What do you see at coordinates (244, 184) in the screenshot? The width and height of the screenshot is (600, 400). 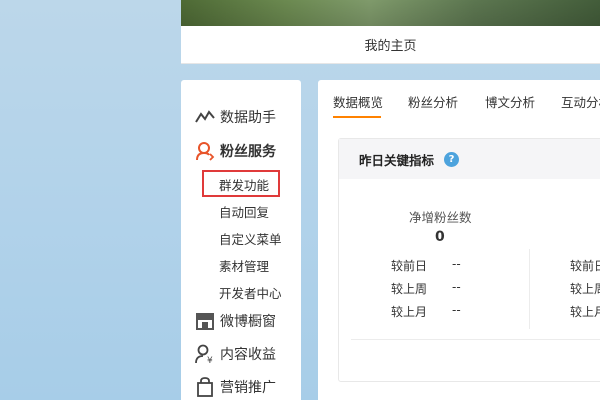 I see `sub-item-mass-send: 群发功能` at bounding box center [244, 184].